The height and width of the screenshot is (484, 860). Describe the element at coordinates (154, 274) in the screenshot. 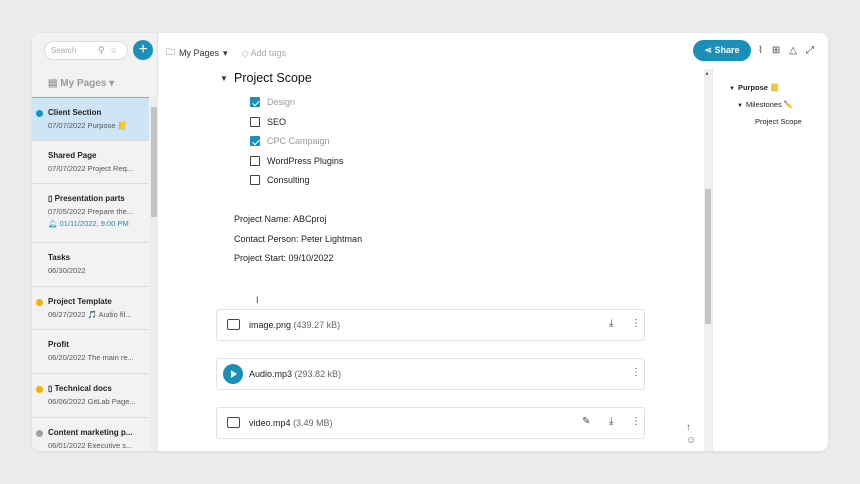

I see `sidebar-scrollbar` at that location.